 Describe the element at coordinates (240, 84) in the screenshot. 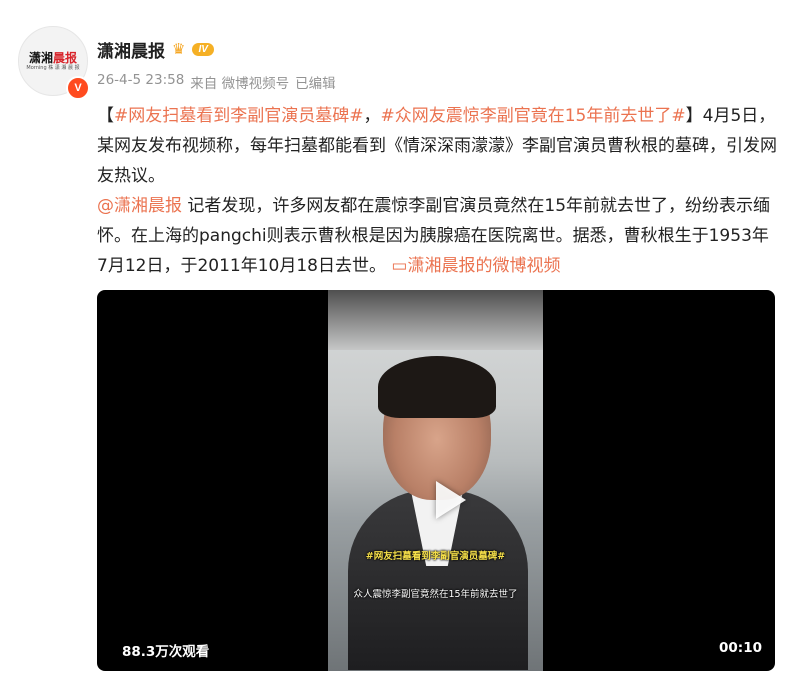

I see `post-source: 来自 微博视频号` at that location.